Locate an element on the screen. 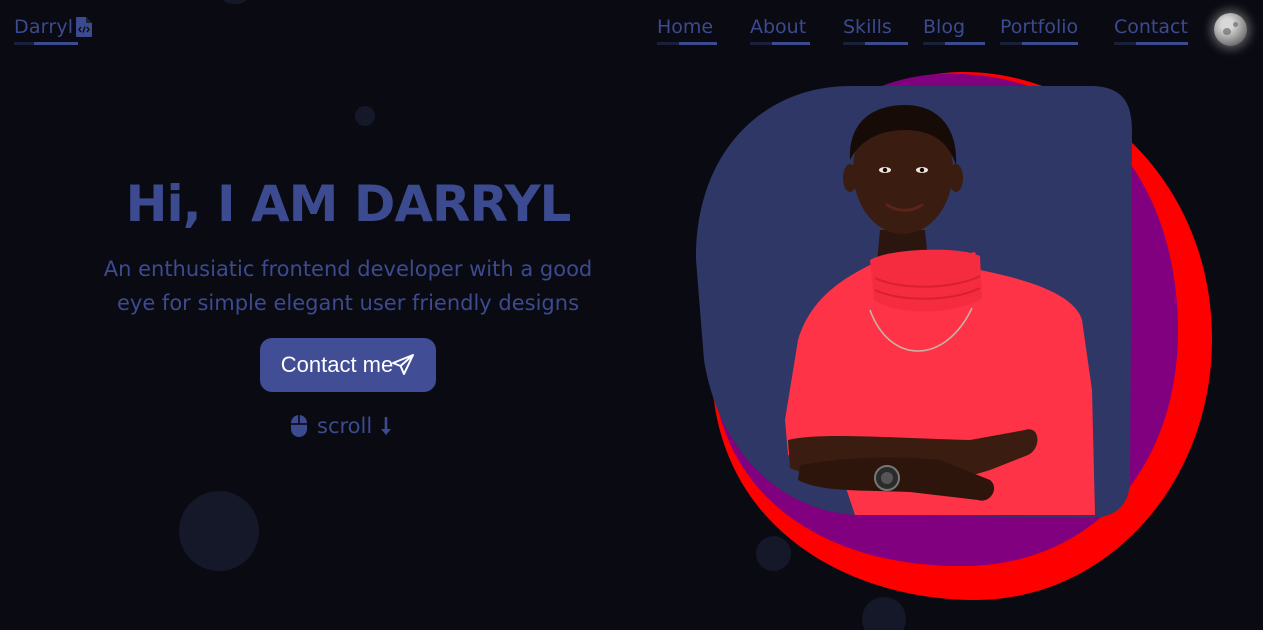 Image resolution: width=1263 pixels, height=630 pixels. paper-plane-icon is located at coordinates (403, 365).